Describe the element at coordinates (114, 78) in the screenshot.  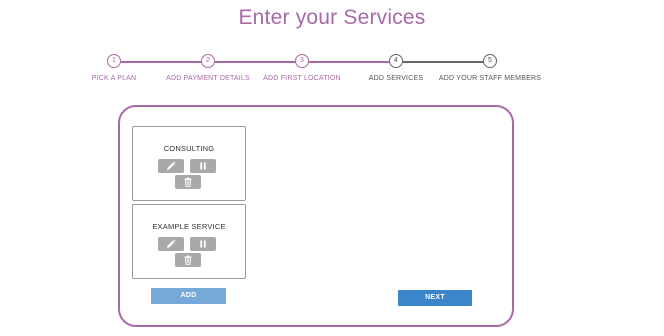
I see `step-1-label: PICK A PLAN` at that location.